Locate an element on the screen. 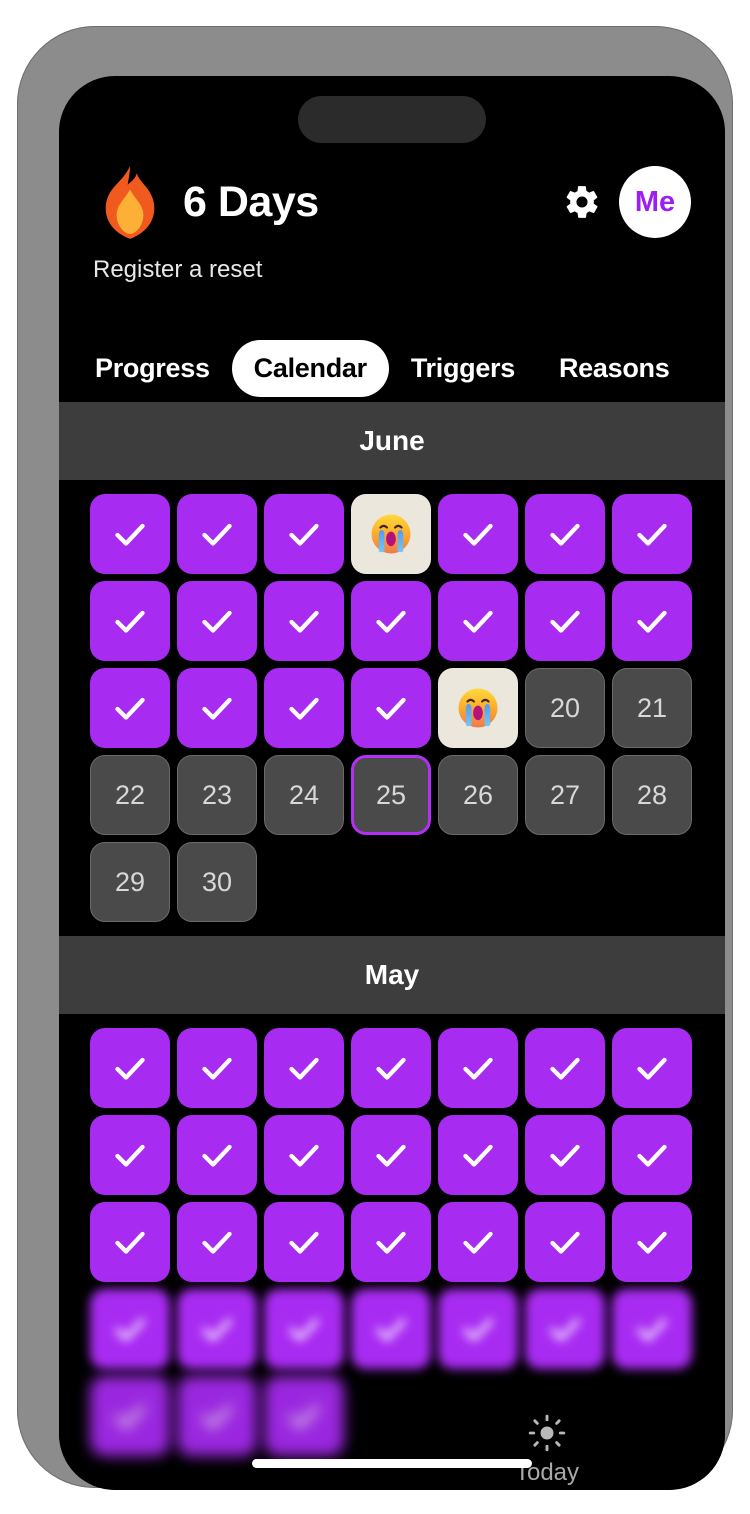 Image resolution: width=750 pixels, height=1514 pixels. day-cell: 29 is located at coordinates (130, 882).